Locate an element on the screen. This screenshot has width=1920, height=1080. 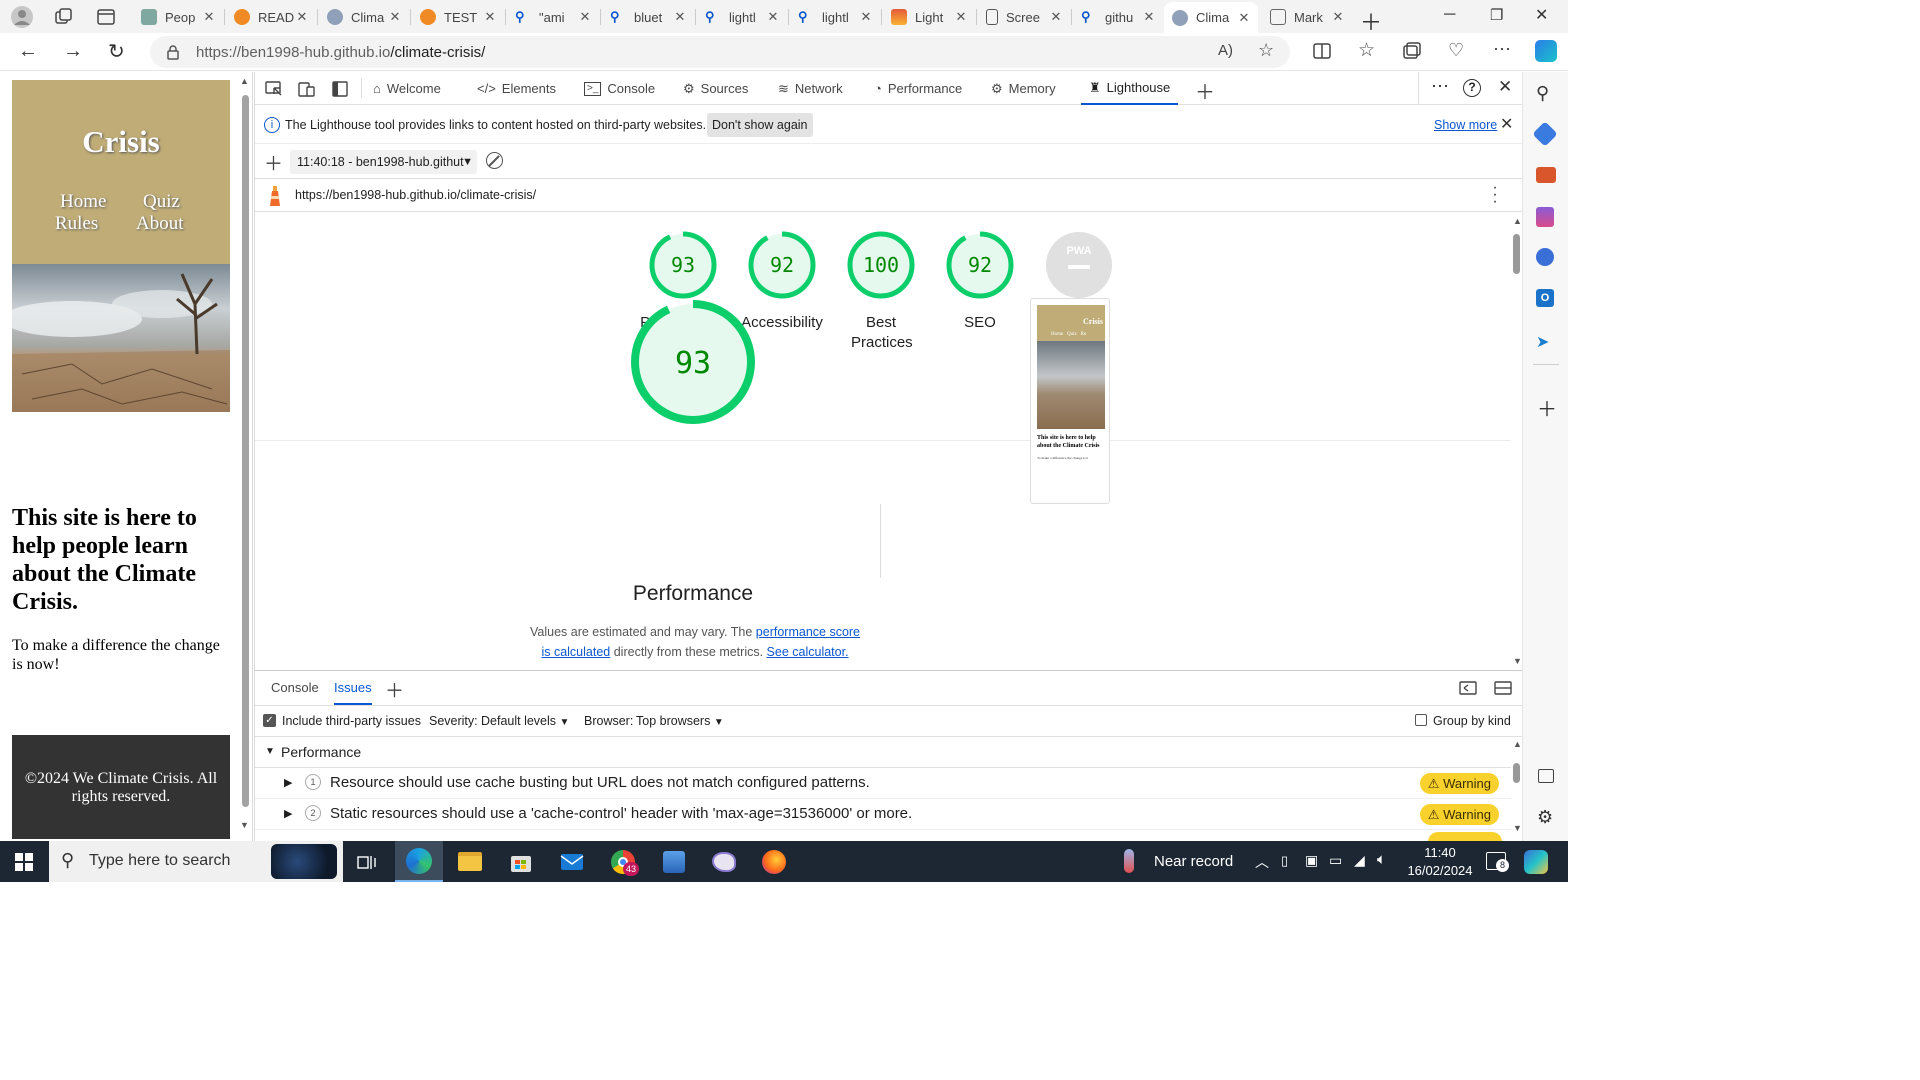
copilot-icon is located at coordinates (1546, 51).